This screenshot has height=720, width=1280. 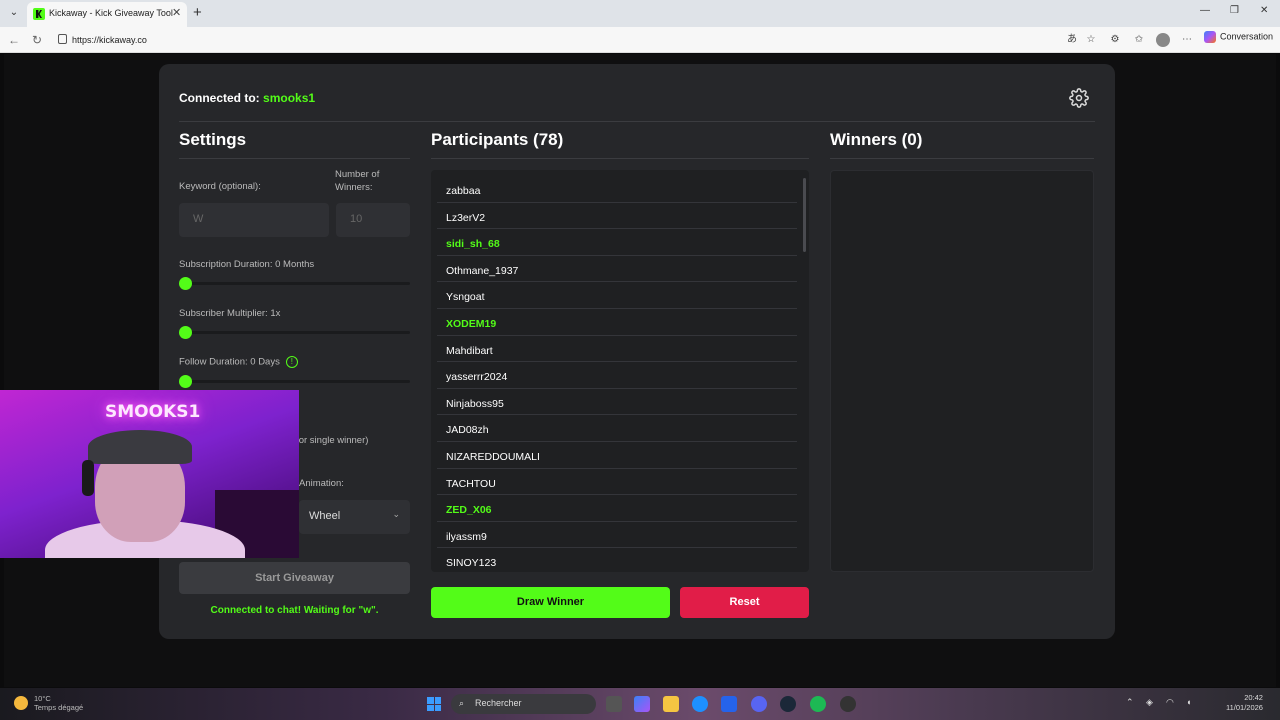 I want to click on sub-duration-slider, so click(x=294, y=283).